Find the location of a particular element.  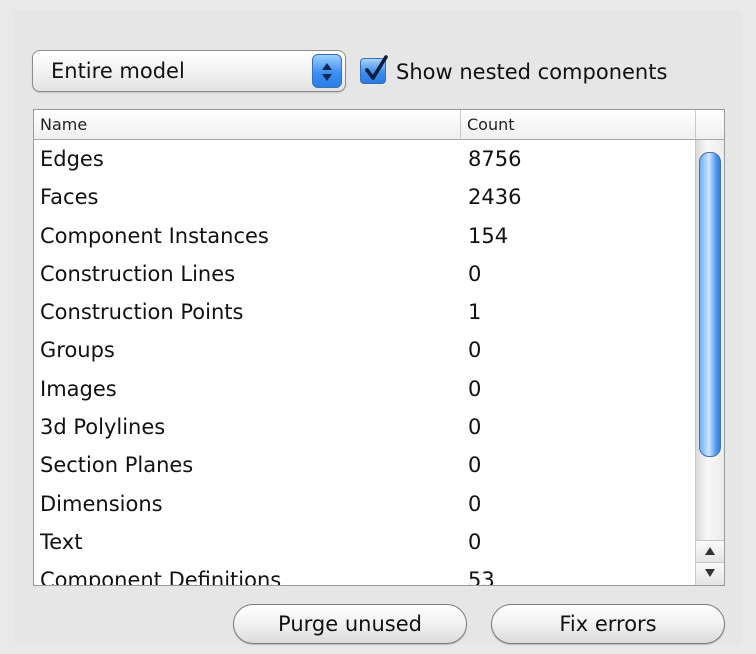

row-count: 8756 is located at coordinates (495, 159).